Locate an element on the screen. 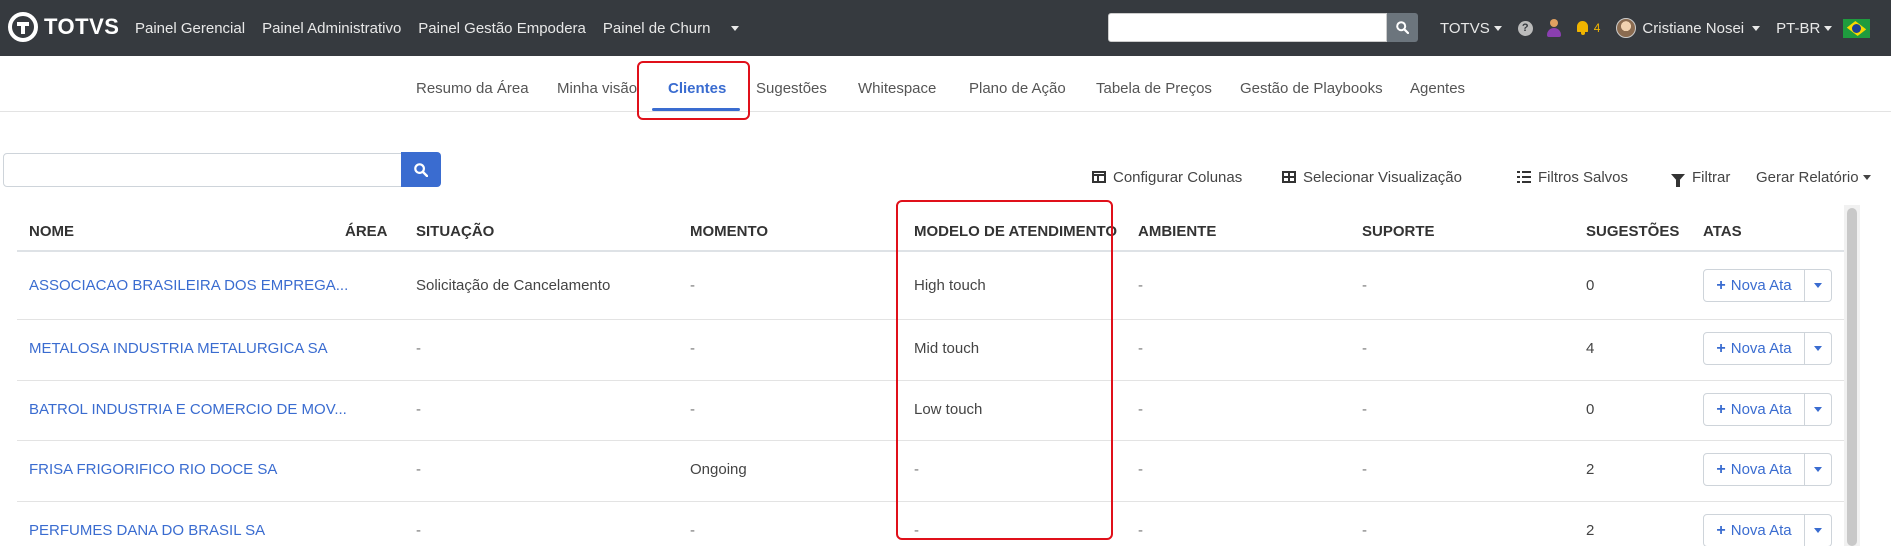  help-icon: ? is located at coordinates (1525, 28).